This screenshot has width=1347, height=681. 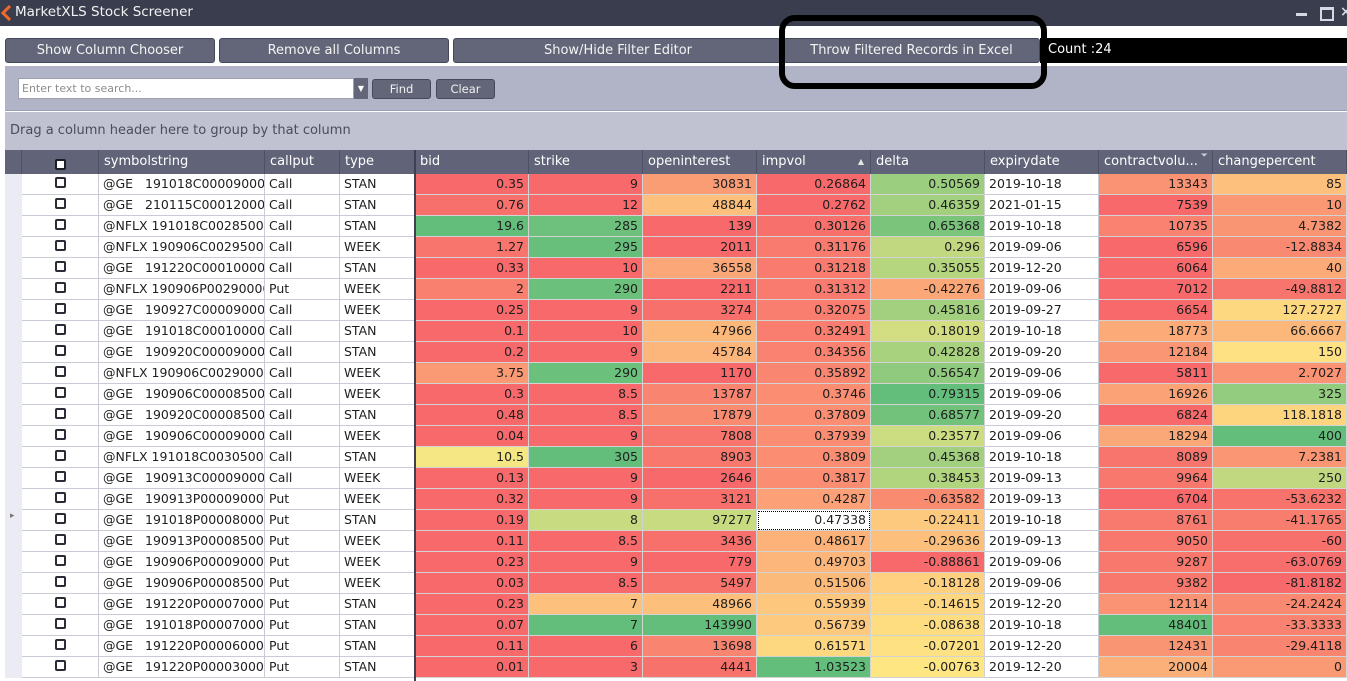 I want to click on cell-impvol: 0.30126, so click(x=814, y=226).